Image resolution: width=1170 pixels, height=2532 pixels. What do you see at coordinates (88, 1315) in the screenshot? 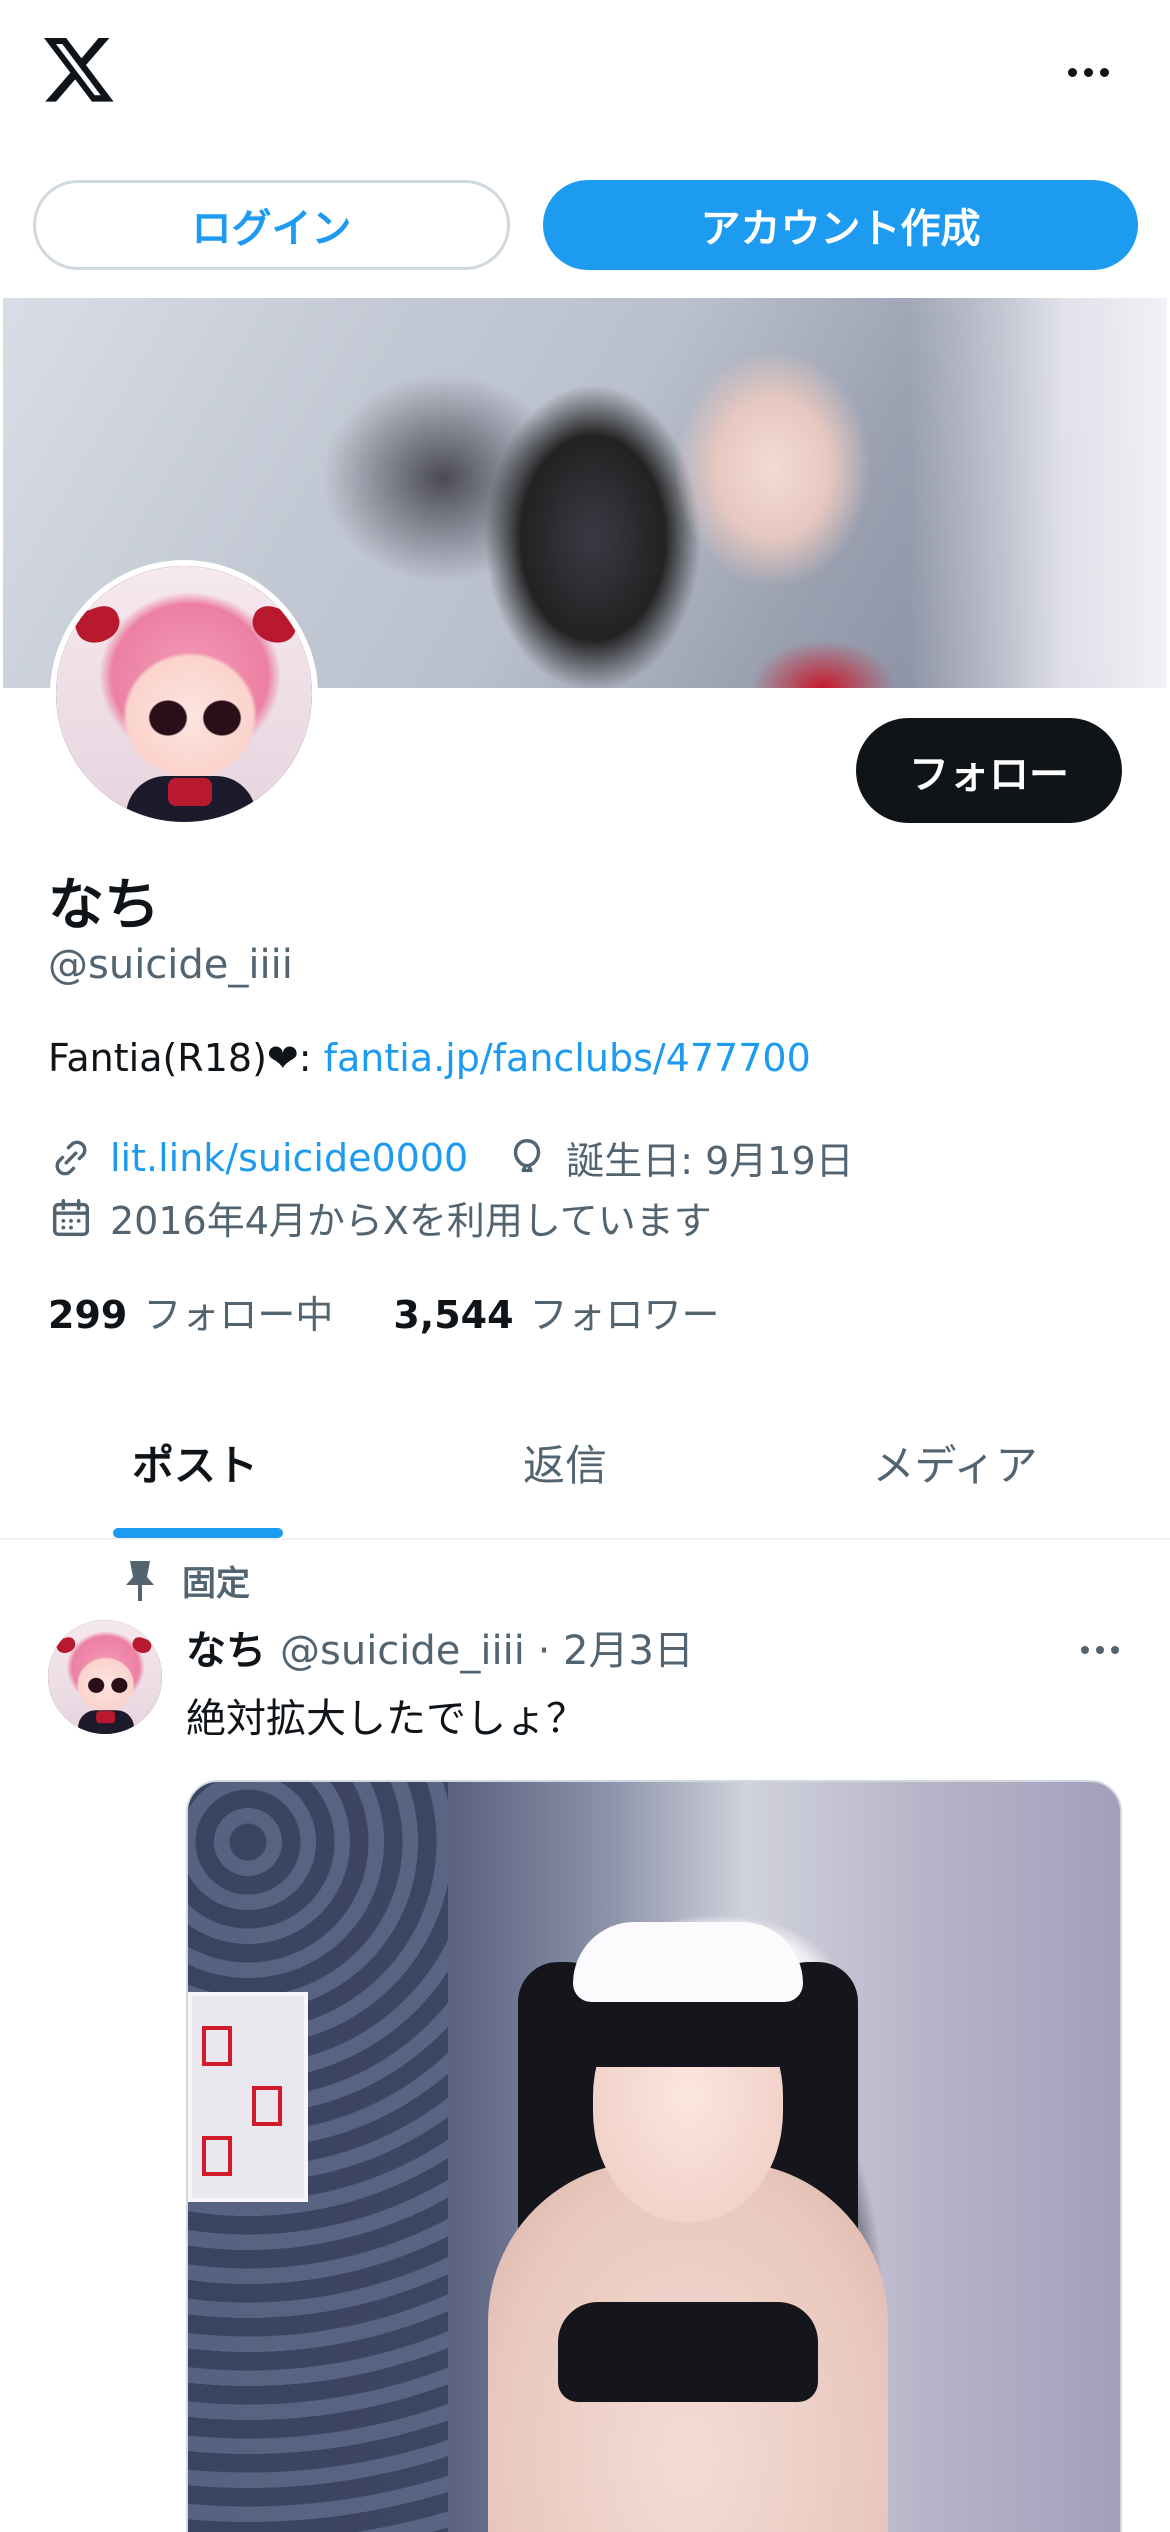
I see `following-count: 299` at bounding box center [88, 1315].